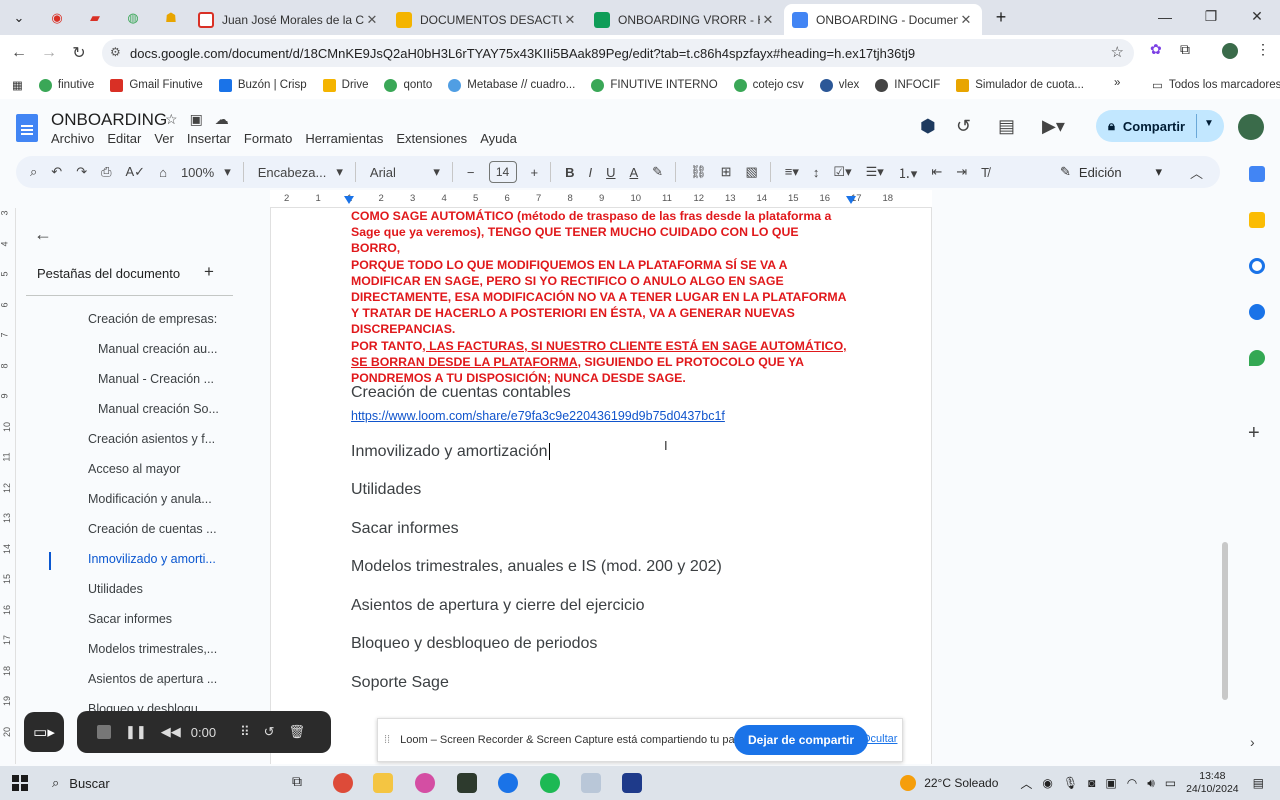  What do you see at coordinates (1257, 312) in the screenshot?
I see `contacts-icon` at bounding box center [1257, 312].